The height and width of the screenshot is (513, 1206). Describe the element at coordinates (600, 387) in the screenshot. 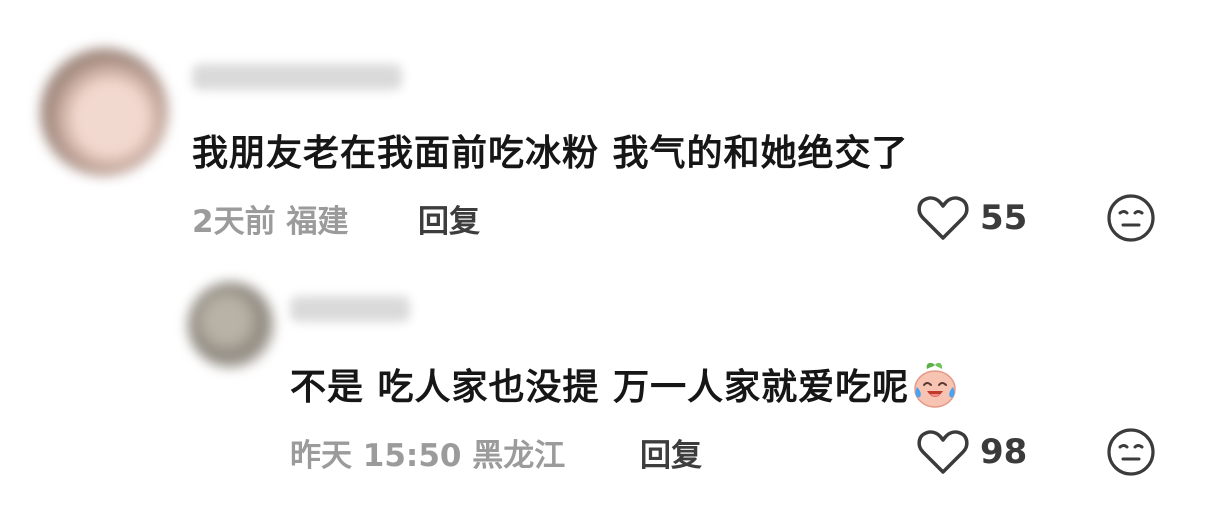

I see `reply-comment-body: 不是 吃人家也没提 万一人家就爱吃呢` at that location.